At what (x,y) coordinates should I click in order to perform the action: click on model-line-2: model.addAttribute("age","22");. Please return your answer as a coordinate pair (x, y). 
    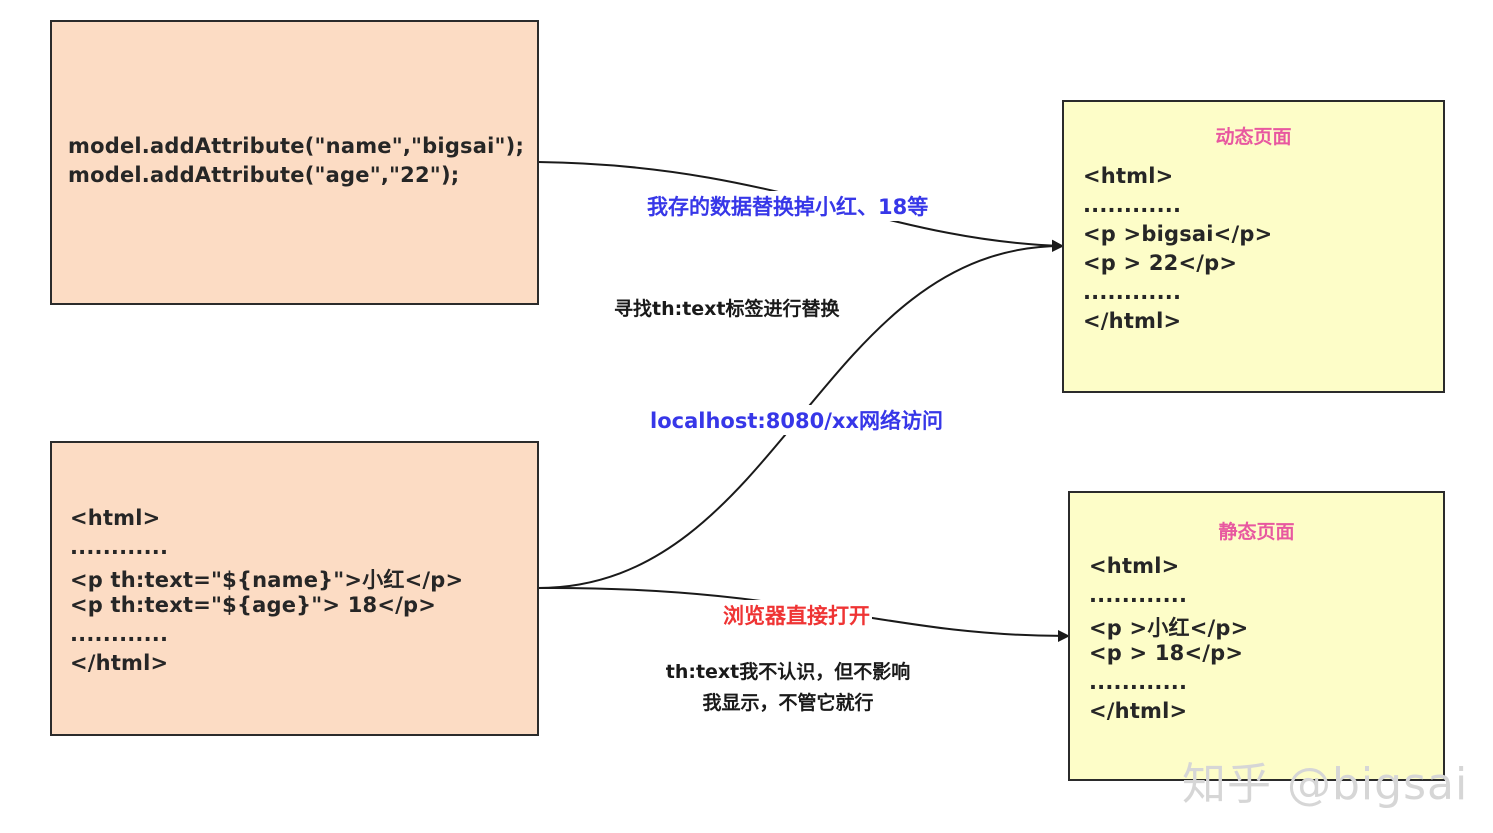
    Looking at the image, I should click on (264, 175).